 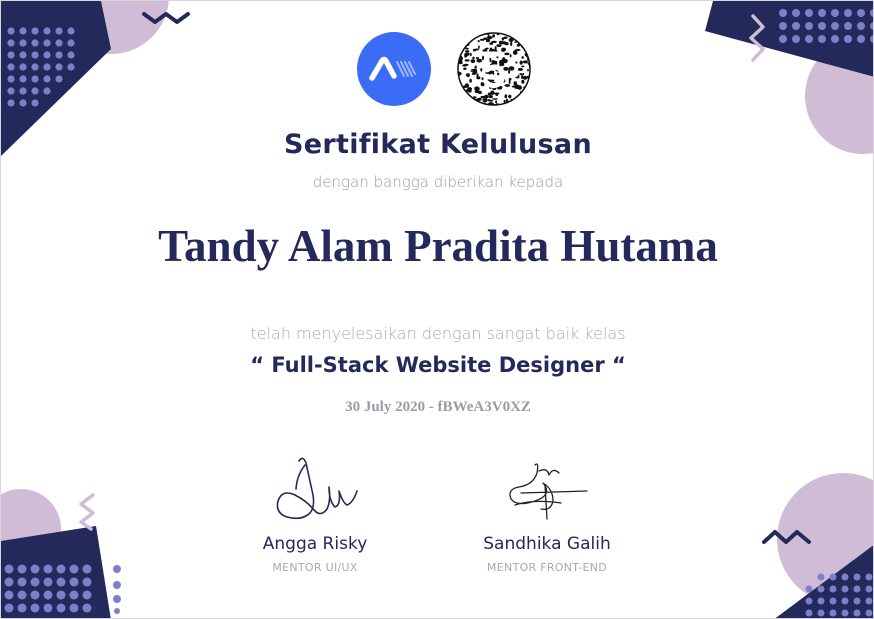 What do you see at coordinates (317, 488) in the screenshot?
I see `signature-angga-risky` at bounding box center [317, 488].